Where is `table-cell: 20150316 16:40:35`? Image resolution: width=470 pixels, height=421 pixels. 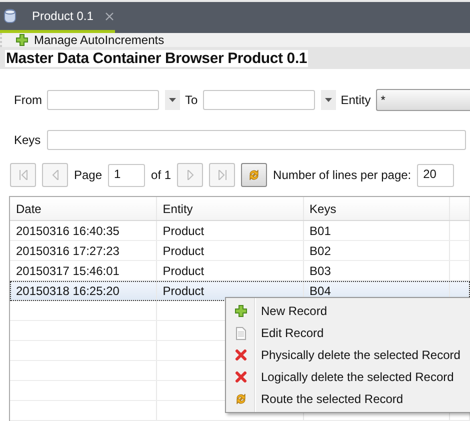
table-cell: 20150316 16:40:35 is located at coordinates (68, 231).